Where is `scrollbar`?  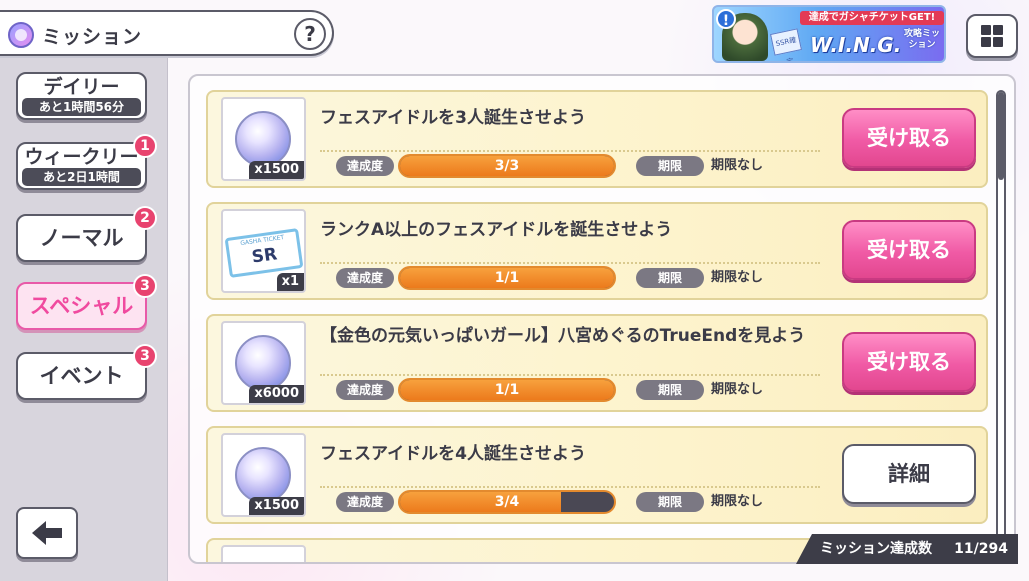 scrollbar is located at coordinates (1001, 316).